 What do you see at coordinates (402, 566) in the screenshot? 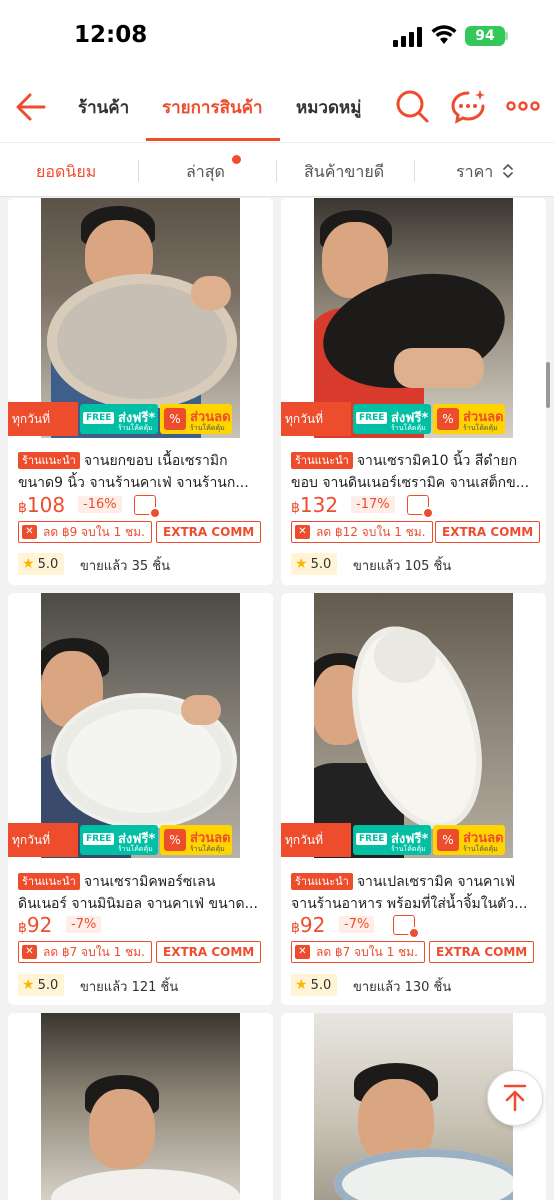
I see `sold-count: ขายแล้ว 105 ชิ้น` at bounding box center [402, 566].